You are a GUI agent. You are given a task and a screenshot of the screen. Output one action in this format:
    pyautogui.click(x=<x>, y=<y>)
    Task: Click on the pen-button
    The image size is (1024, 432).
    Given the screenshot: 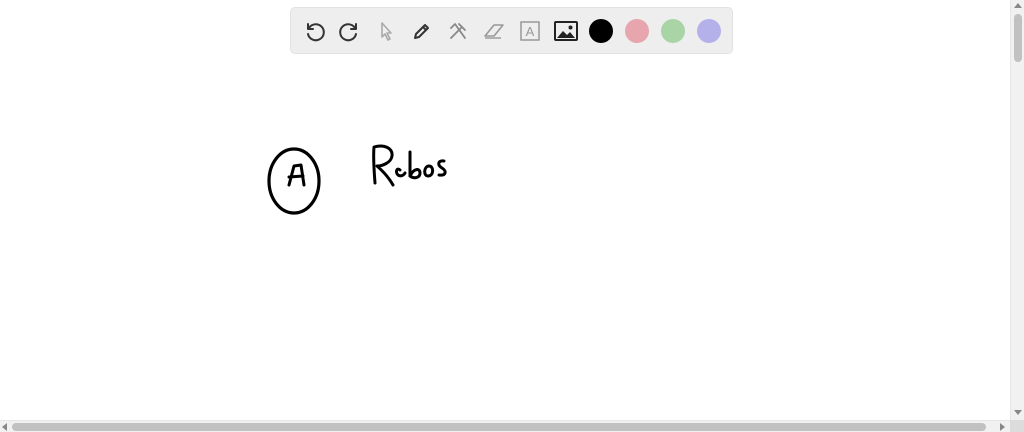 What is the action you would take?
    pyautogui.click(x=422, y=31)
    